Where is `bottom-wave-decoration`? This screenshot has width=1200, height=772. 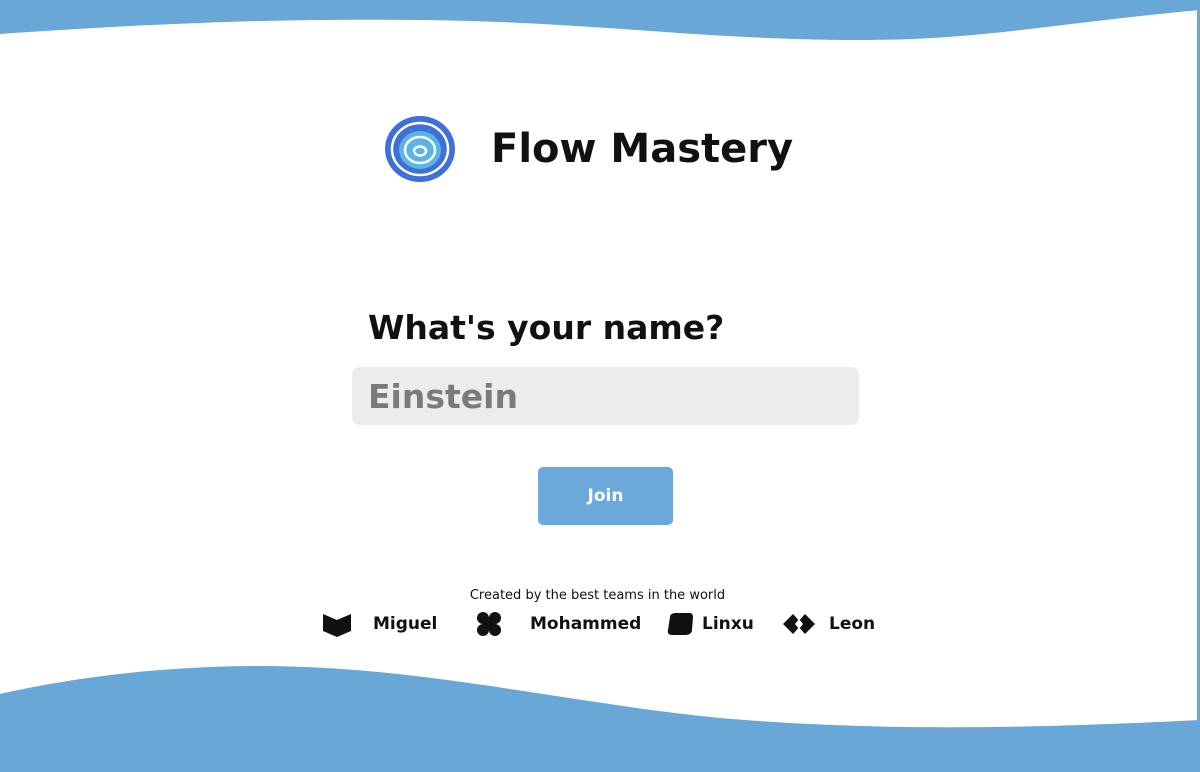 bottom-wave-decoration is located at coordinates (600, 719).